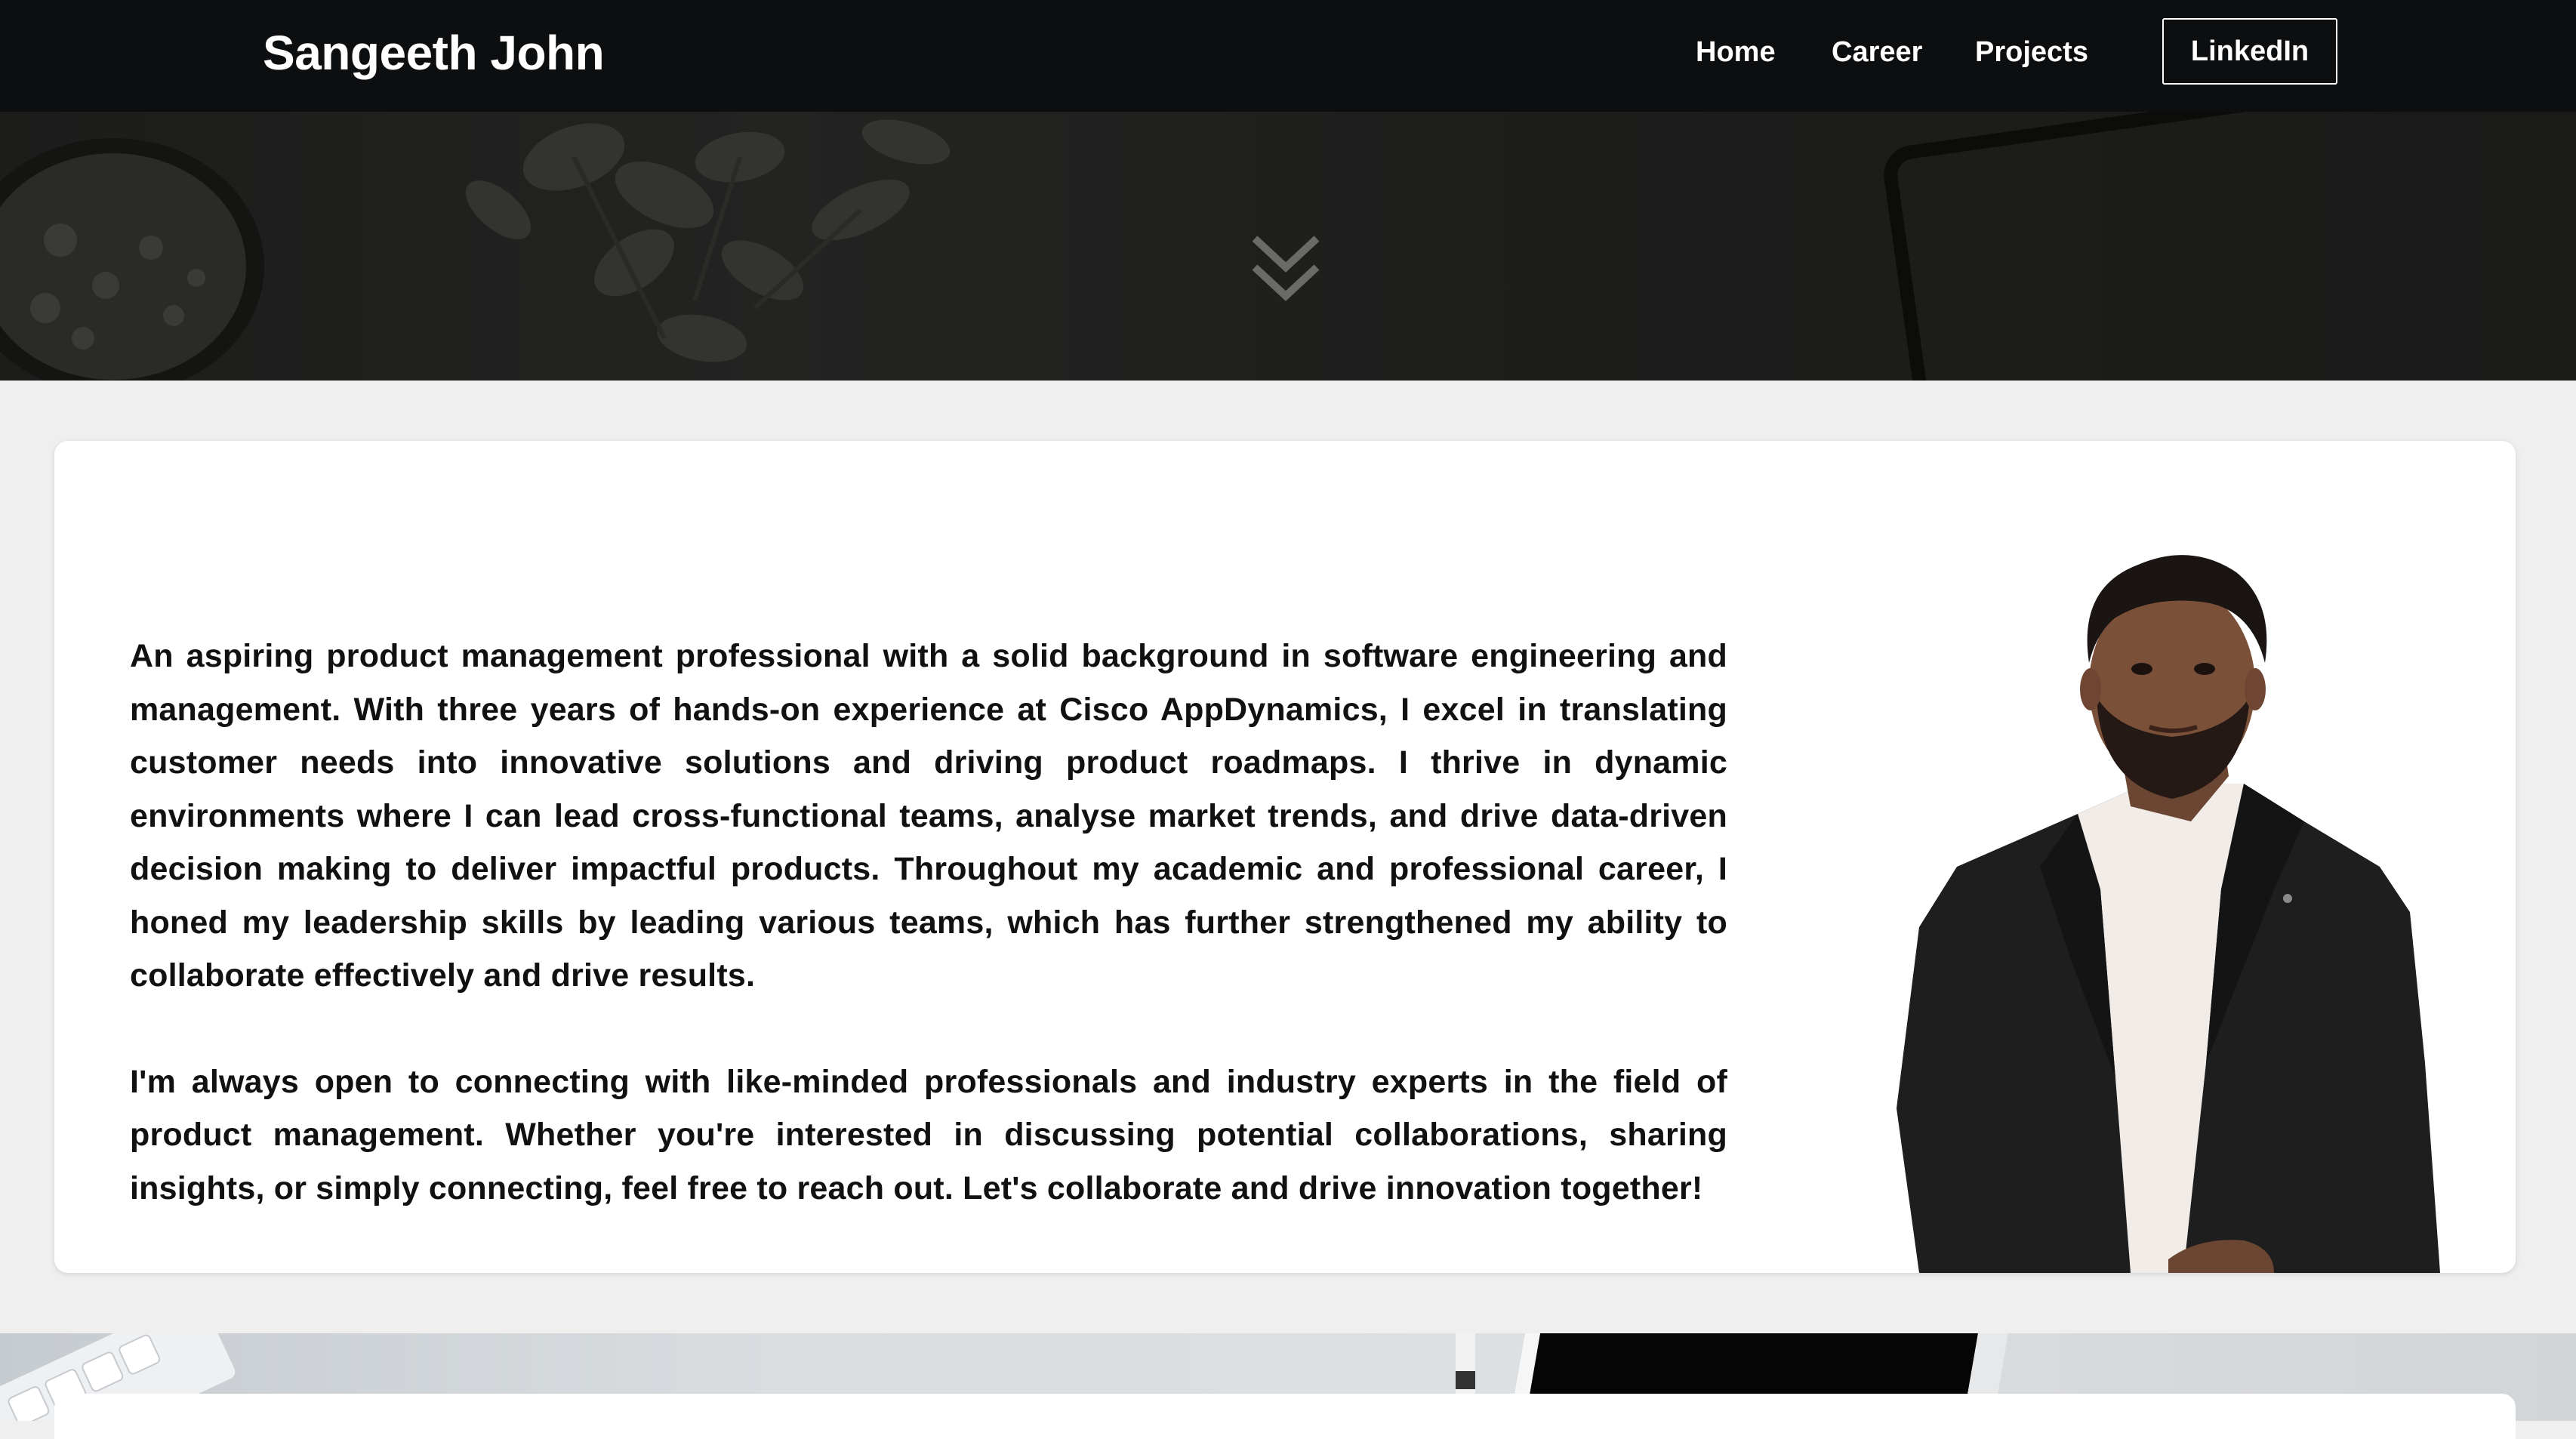  I want to click on main-nav: Home Career Projects LinkedIn, so click(1288, 56).